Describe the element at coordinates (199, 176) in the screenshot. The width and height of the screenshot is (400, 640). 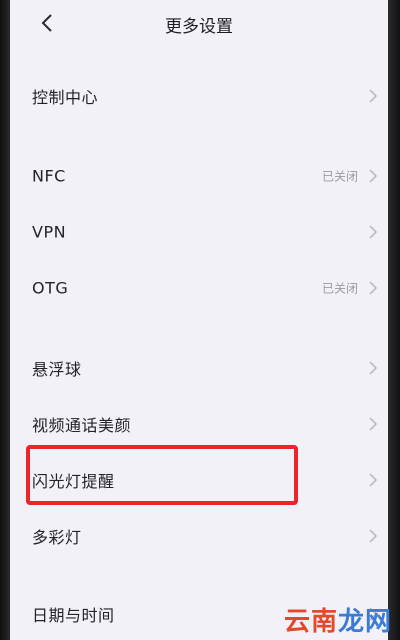
I see `row-nfc: NFC 已关闭` at that location.